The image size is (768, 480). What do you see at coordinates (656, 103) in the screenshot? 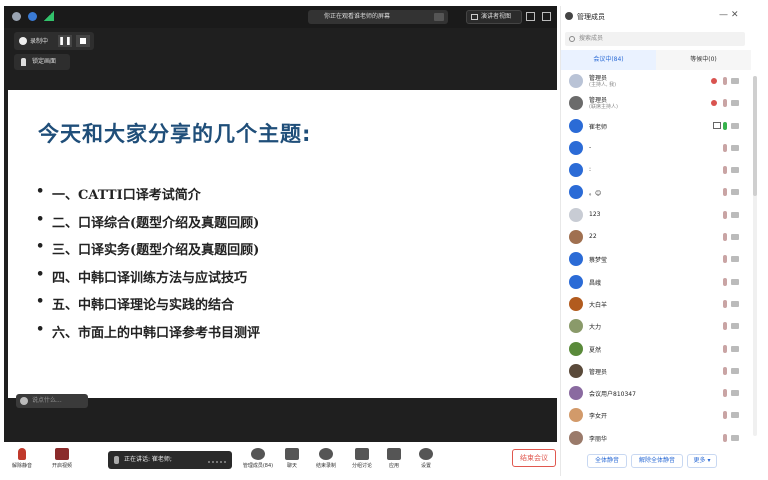
I see `member-row: 管理员 (联席主持人)` at bounding box center [656, 103].